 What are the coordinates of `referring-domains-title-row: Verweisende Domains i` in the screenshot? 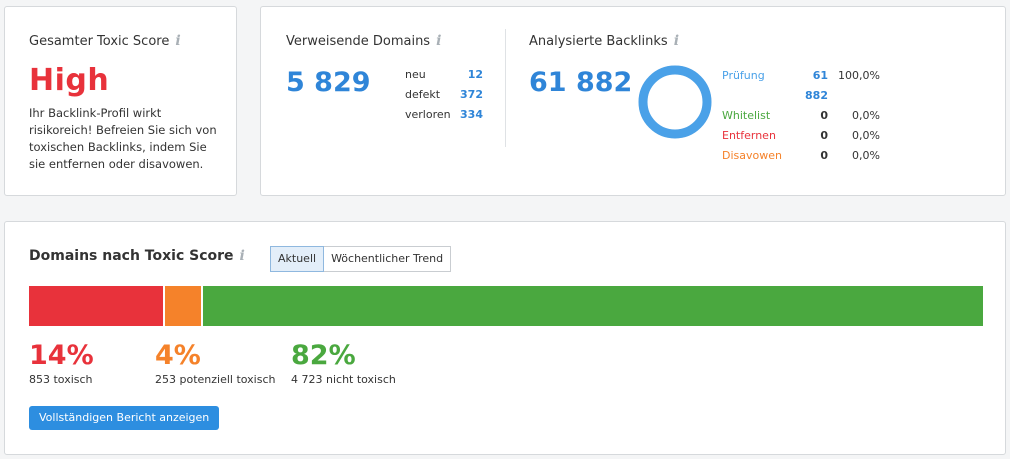 It's located at (363, 41).